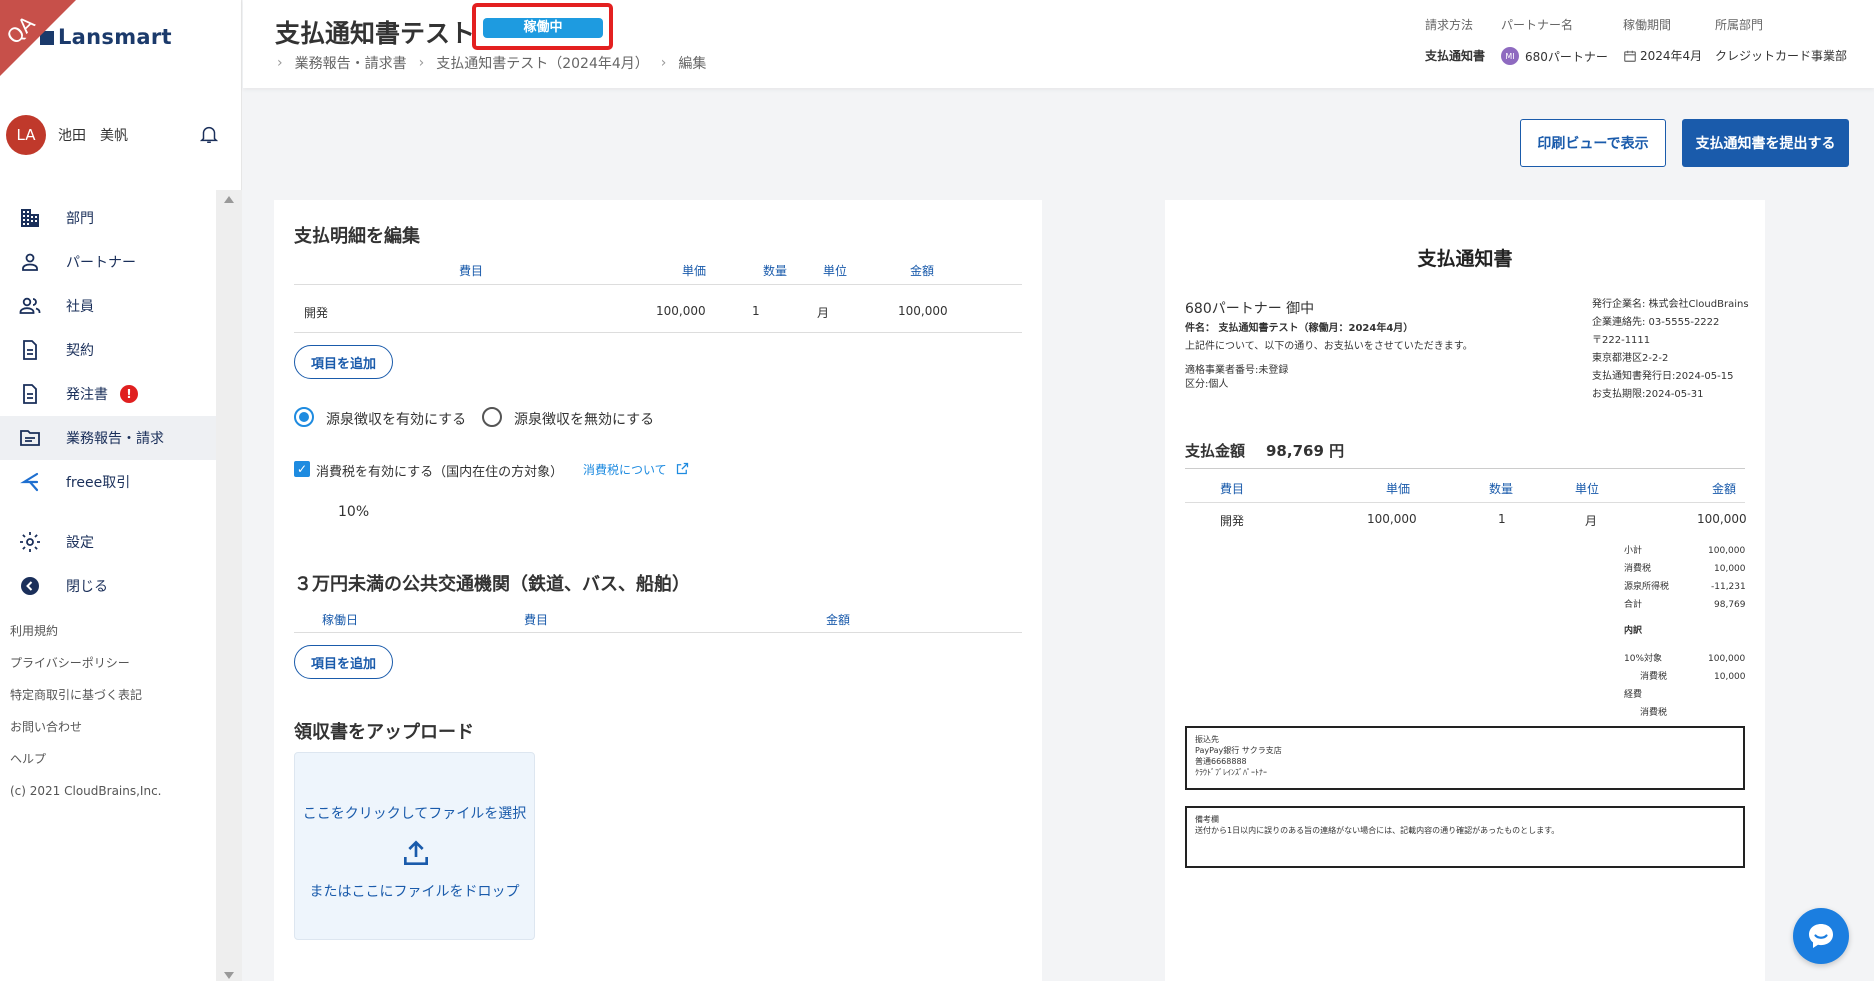 The height and width of the screenshot is (981, 1874). I want to click on help-link: ヘルプ, so click(86, 766).